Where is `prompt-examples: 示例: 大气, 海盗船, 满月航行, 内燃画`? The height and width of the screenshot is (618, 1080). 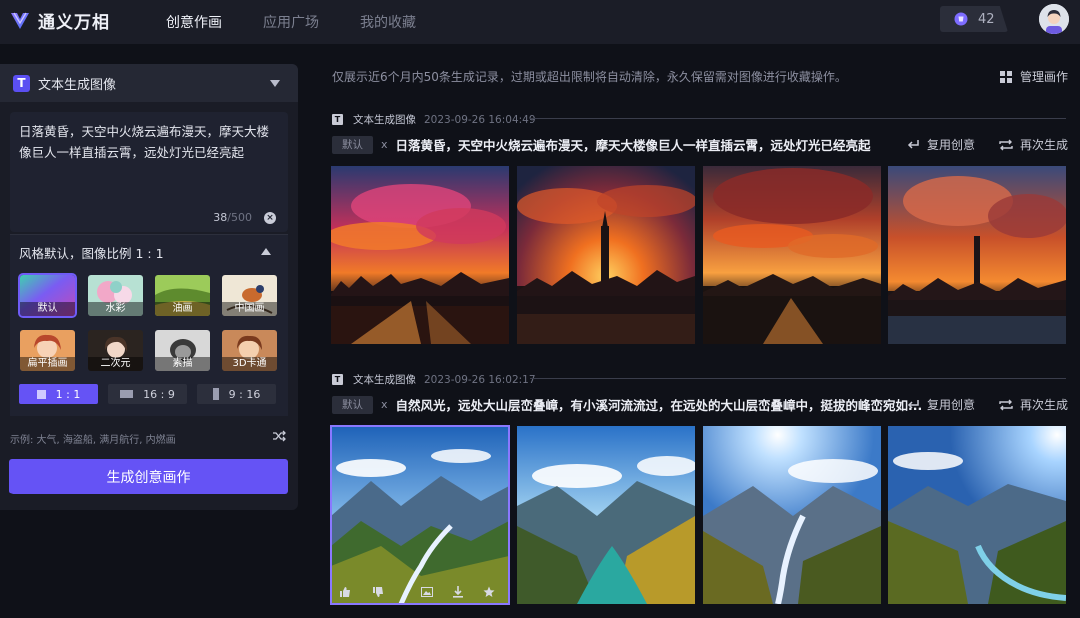
prompt-examples: 示例: 大气, 海盗船, 满月航行, 内燃画 is located at coordinates (93, 438).